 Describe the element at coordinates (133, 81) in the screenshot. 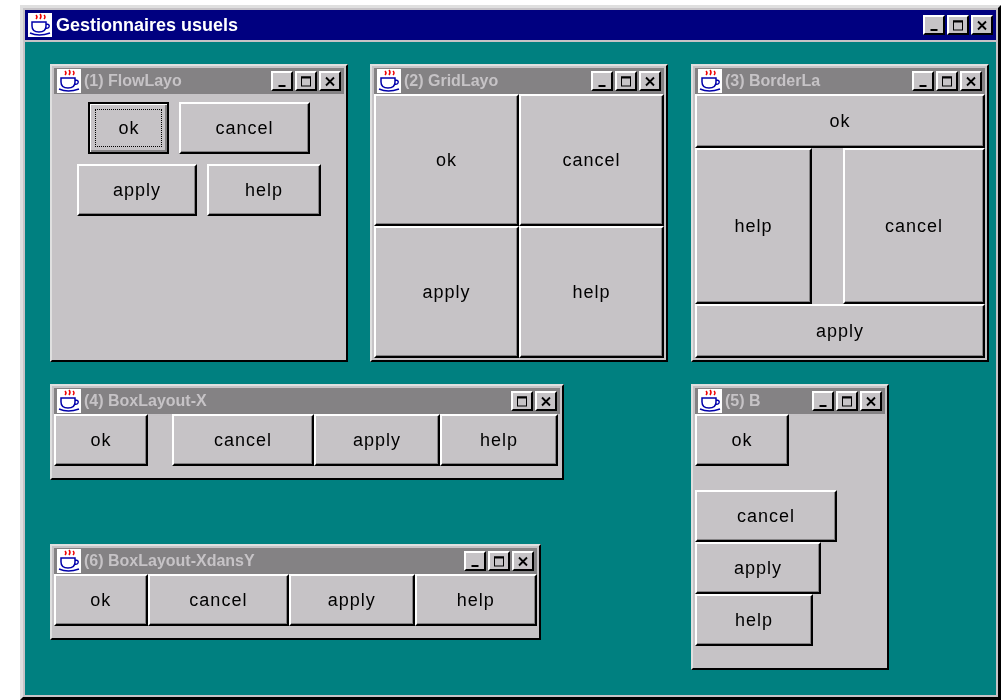

I see `frame-title: (1) FlowLayo` at that location.